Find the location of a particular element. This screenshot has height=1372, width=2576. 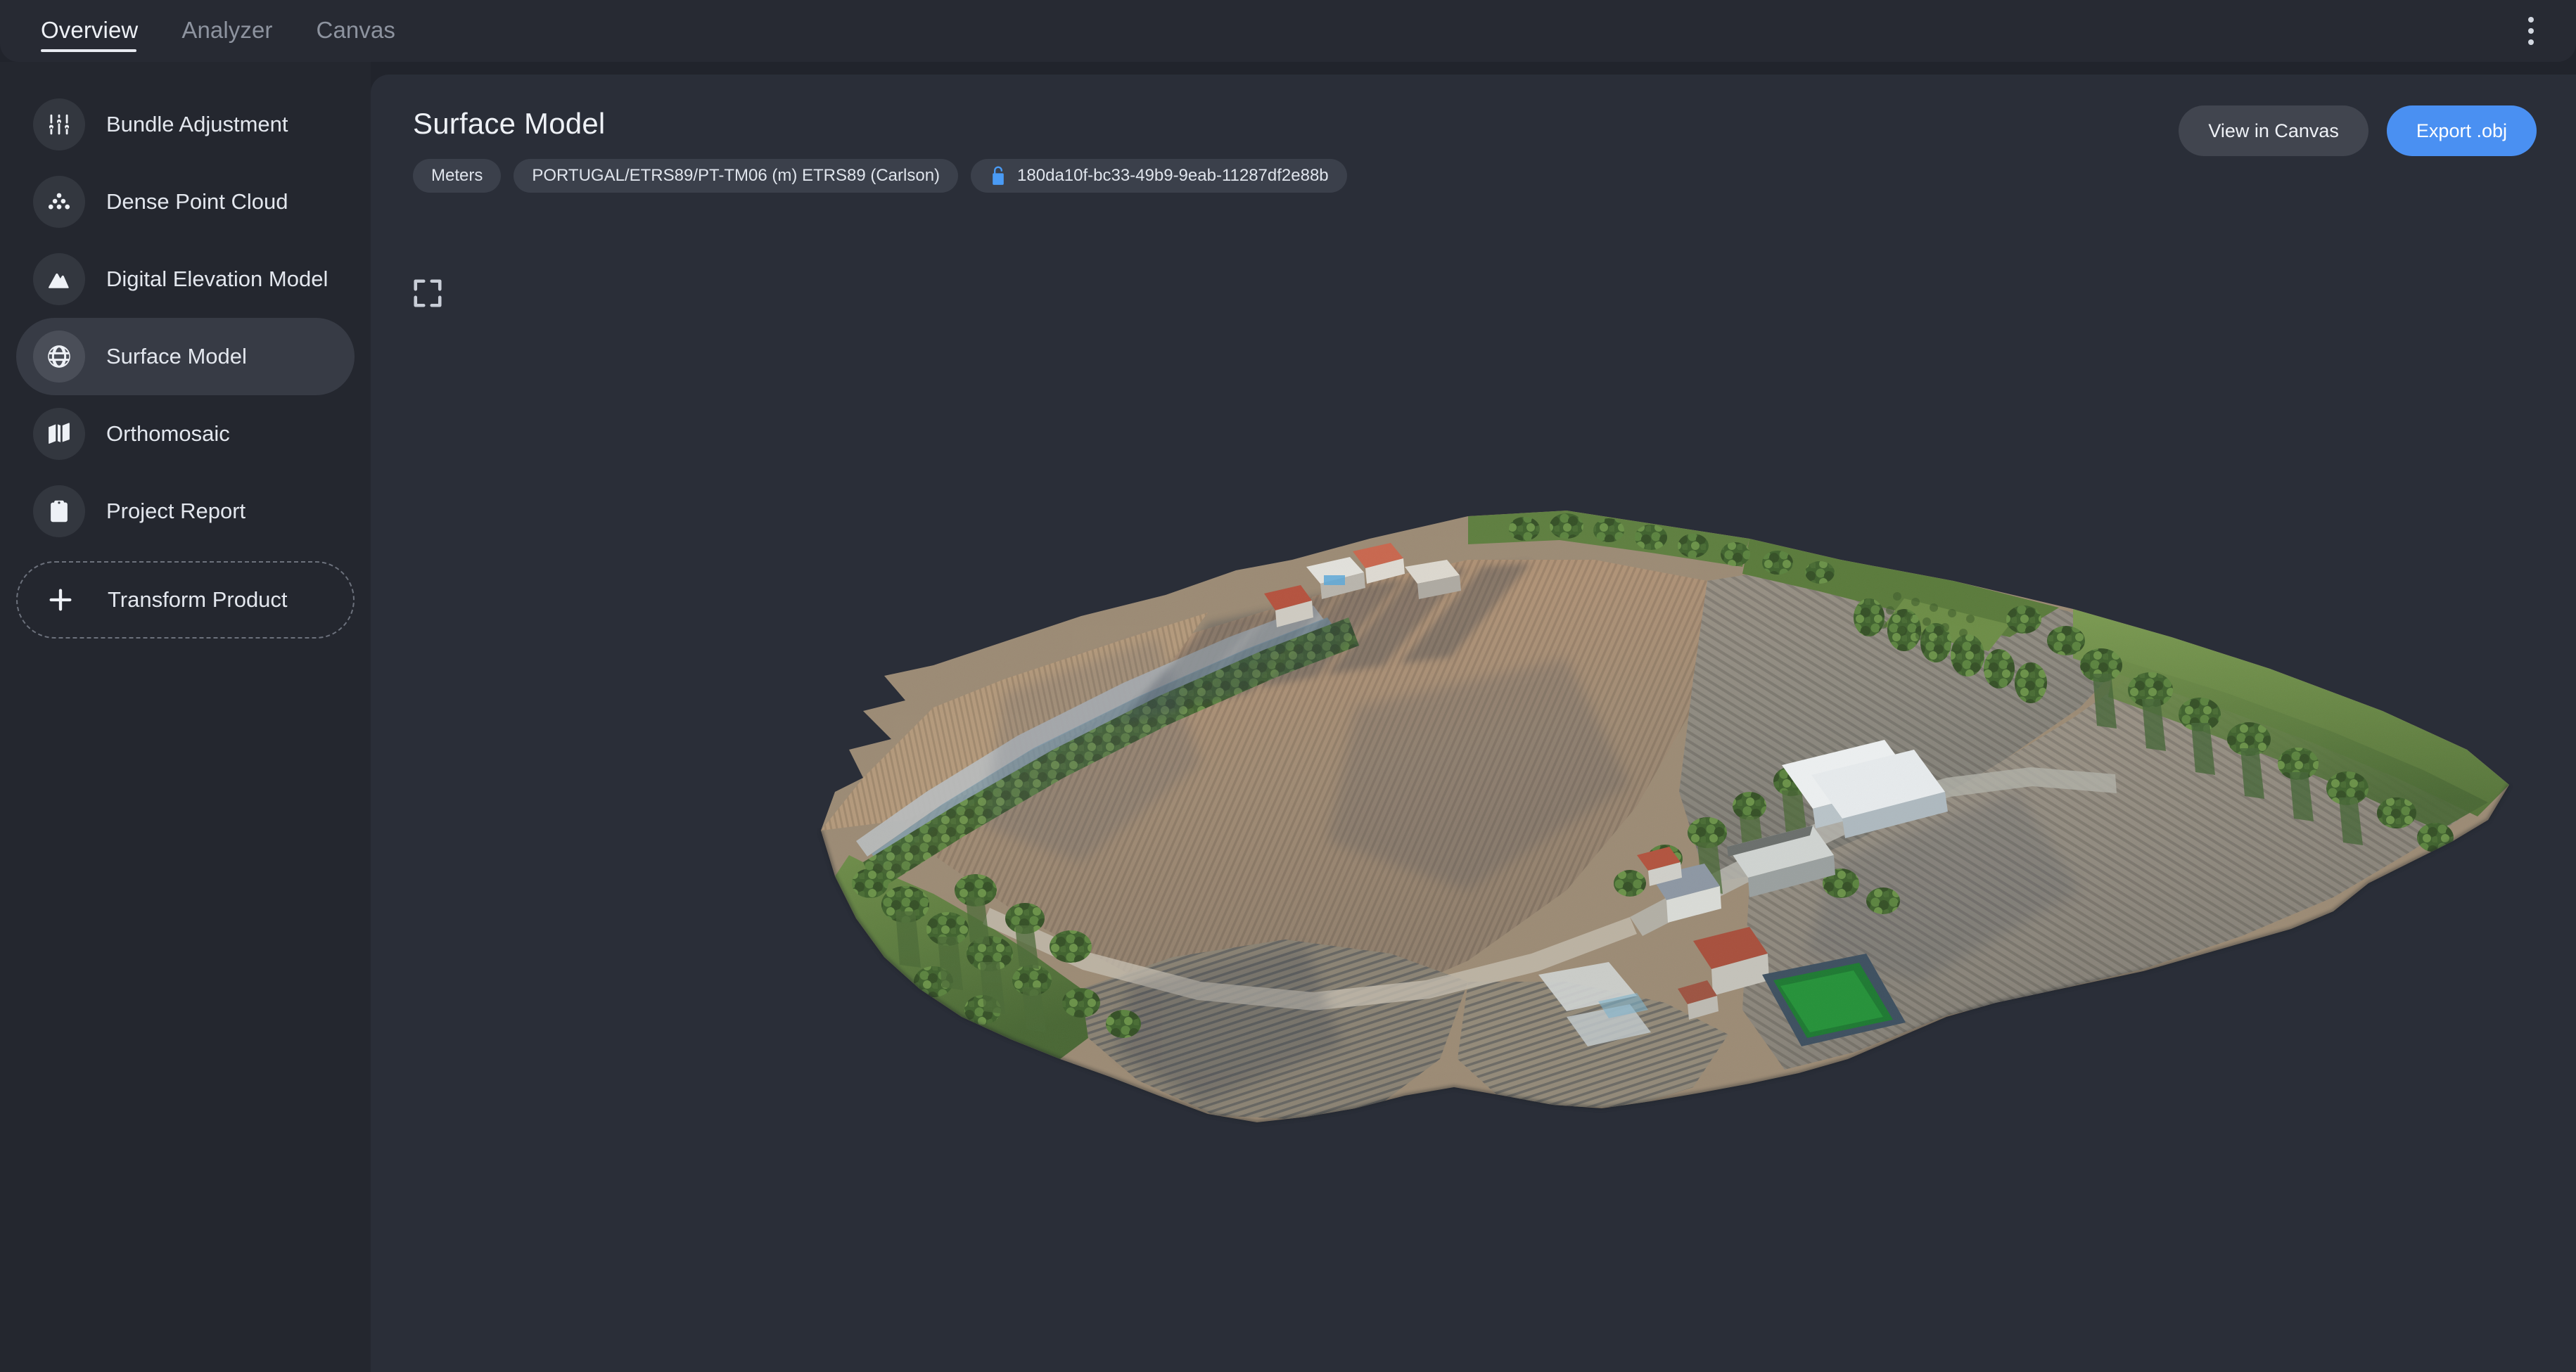

unlock-icon is located at coordinates (998, 175).